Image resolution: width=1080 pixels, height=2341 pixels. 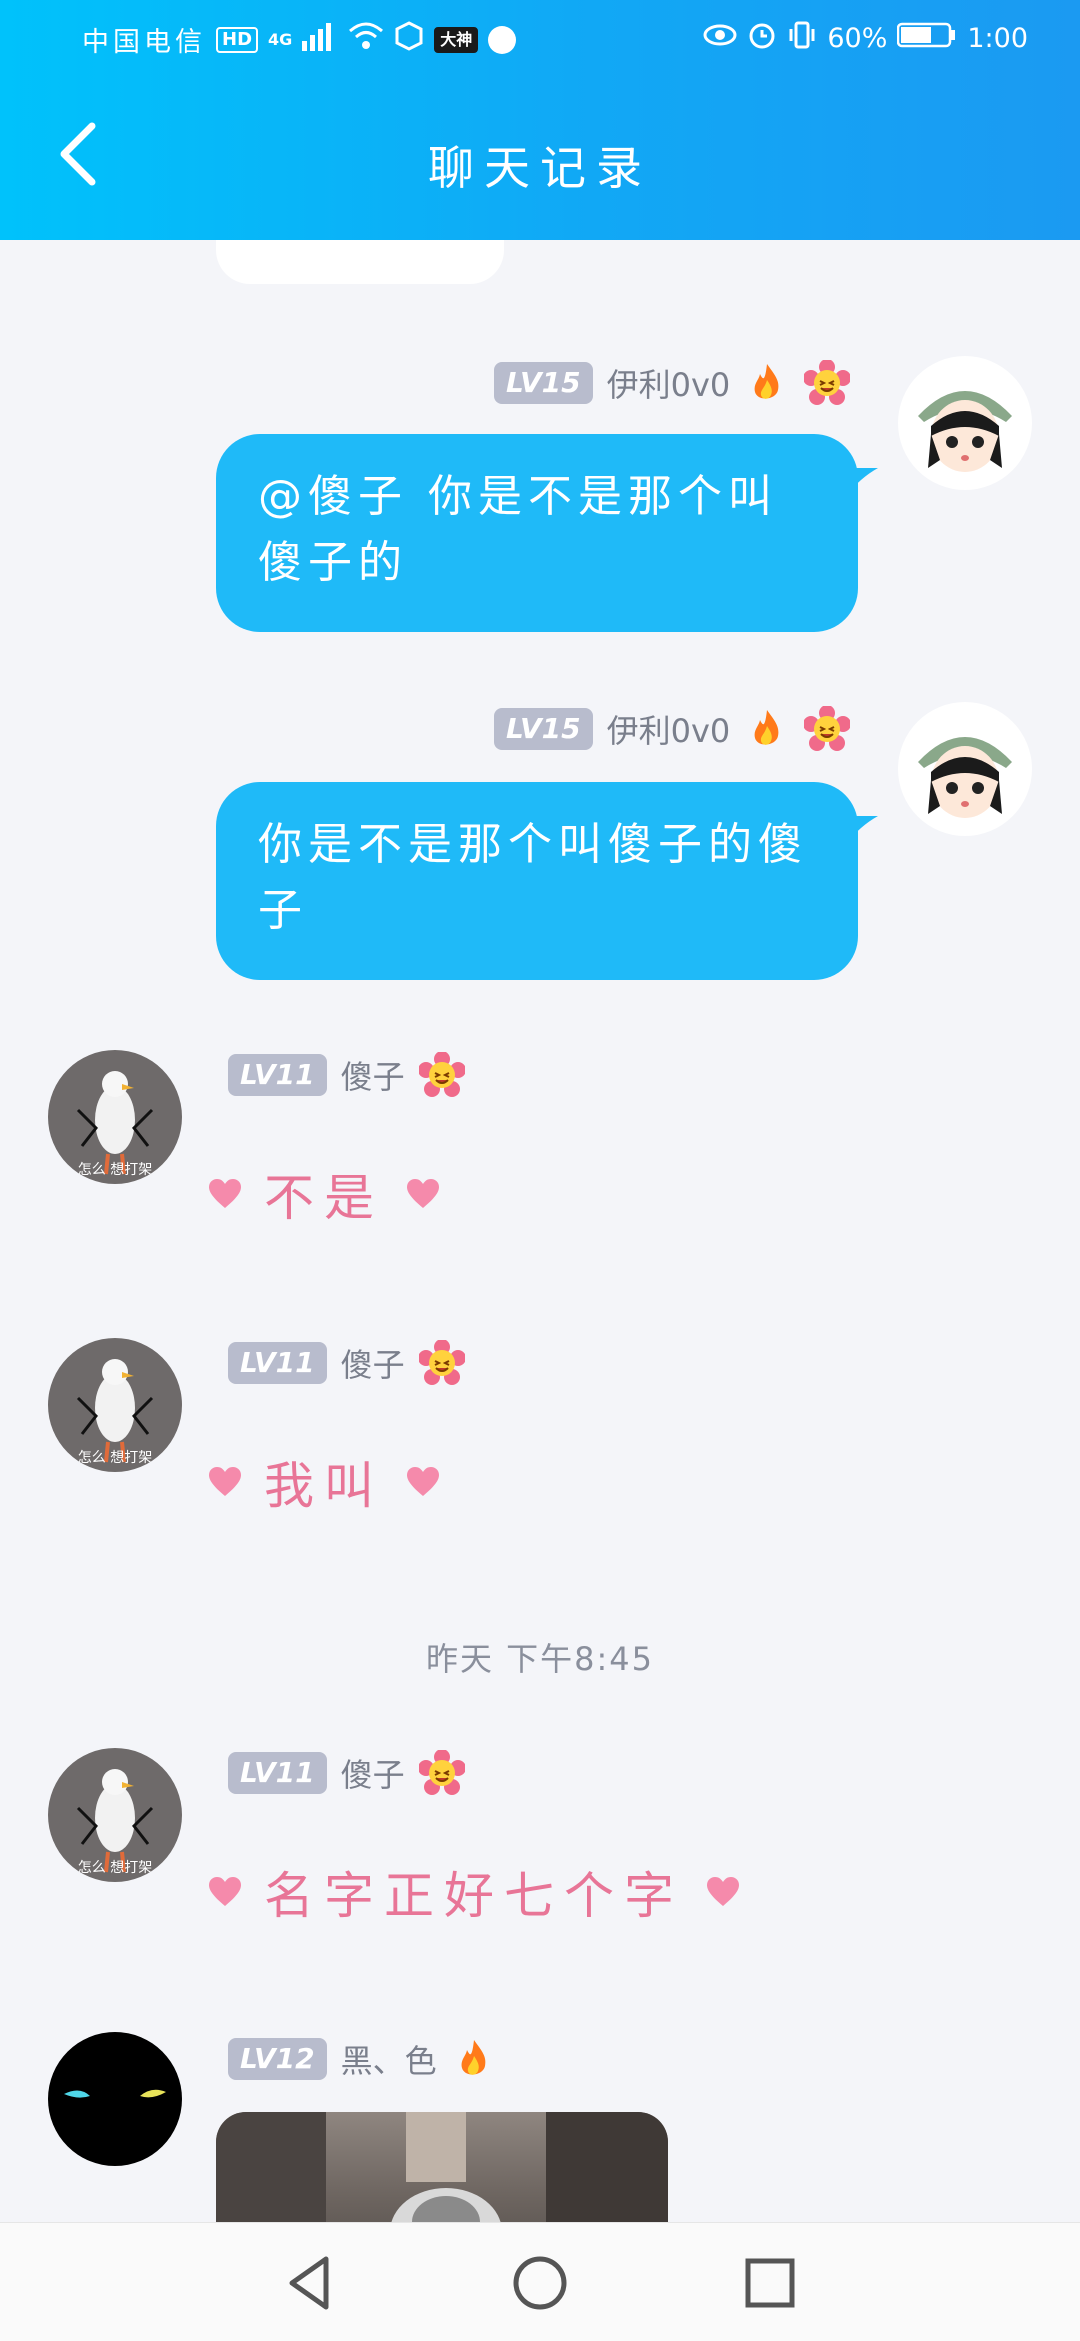 What do you see at coordinates (540, 40) in the screenshot?
I see `status-bar: 中国电信 HD 4G 大神 60% 1:00` at bounding box center [540, 40].